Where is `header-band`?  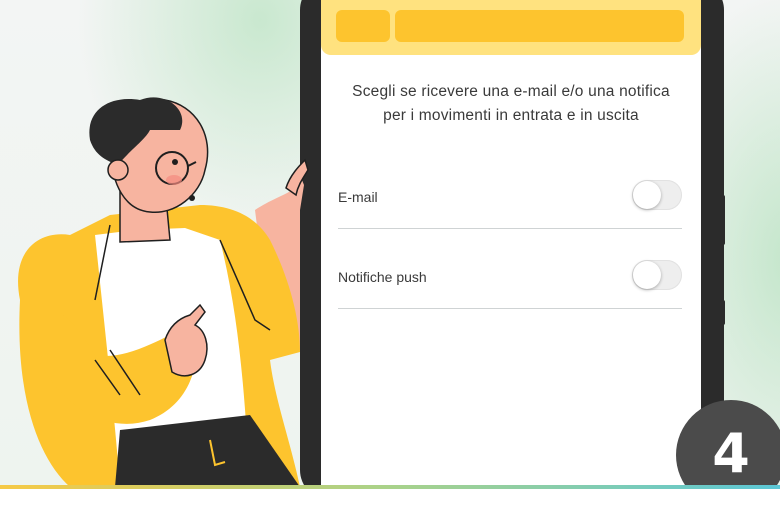 header-band is located at coordinates (511, 27).